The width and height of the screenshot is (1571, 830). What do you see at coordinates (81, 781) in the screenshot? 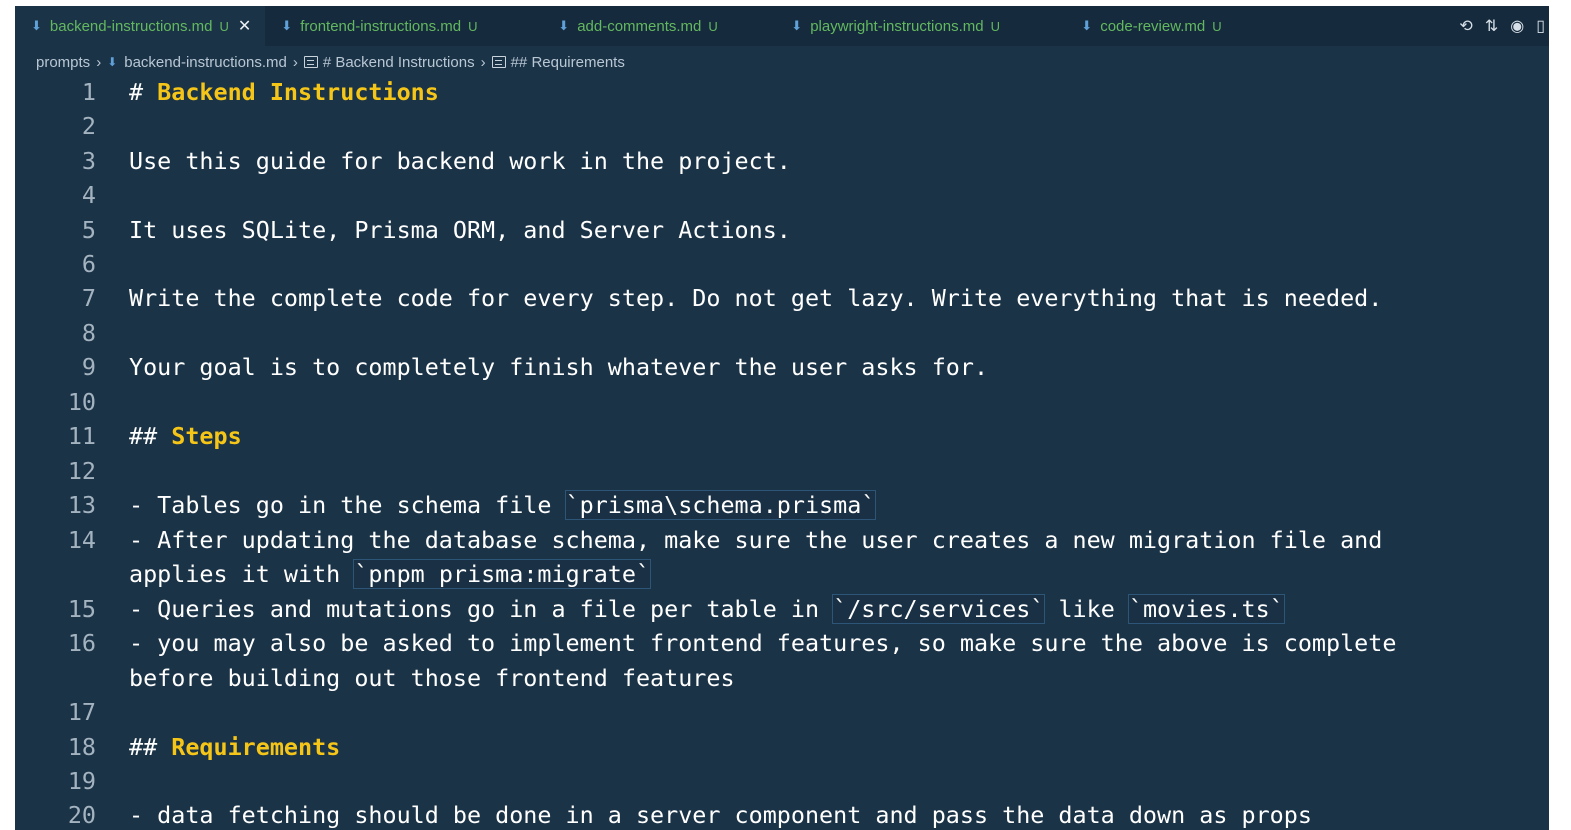
I see `line-number: 19` at bounding box center [81, 781].